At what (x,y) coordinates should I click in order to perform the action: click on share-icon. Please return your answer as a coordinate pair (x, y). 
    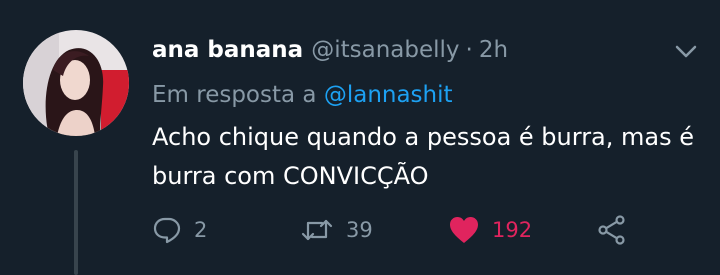
    Looking at the image, I should click on (611, 230).